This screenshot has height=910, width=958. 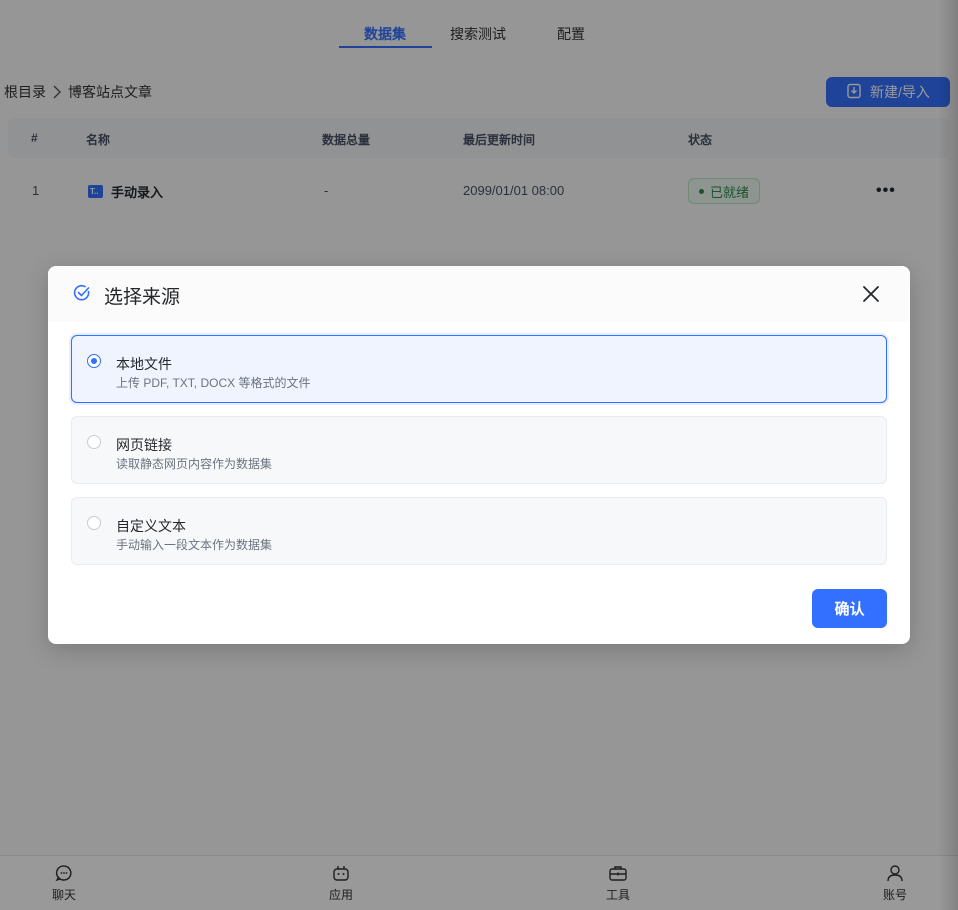 What do you see at coordinates (82, 295) in the screenshot?
I see `check-circle-icon` at bounding box center [82, 295].